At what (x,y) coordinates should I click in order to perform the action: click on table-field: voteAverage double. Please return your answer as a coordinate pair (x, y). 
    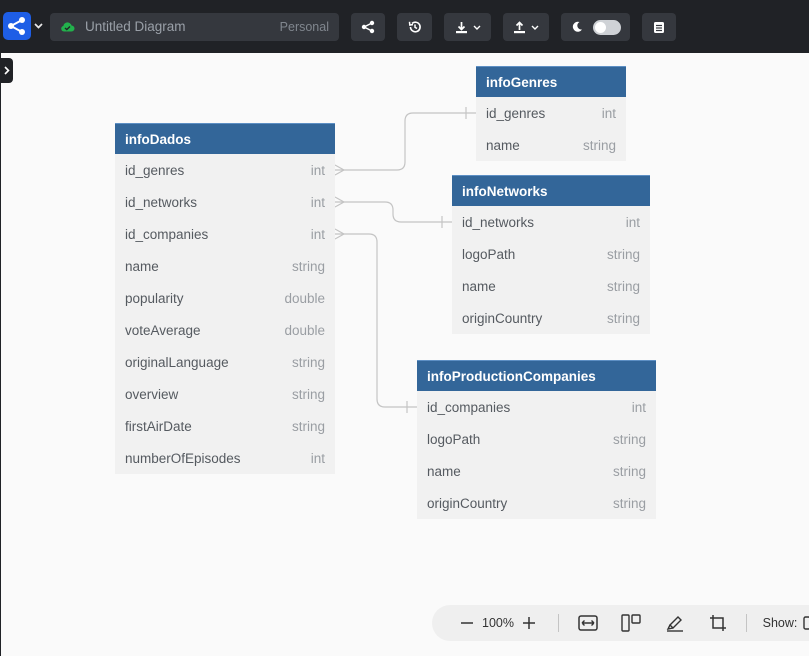
    Looking at the image, I should click on (225, 330).